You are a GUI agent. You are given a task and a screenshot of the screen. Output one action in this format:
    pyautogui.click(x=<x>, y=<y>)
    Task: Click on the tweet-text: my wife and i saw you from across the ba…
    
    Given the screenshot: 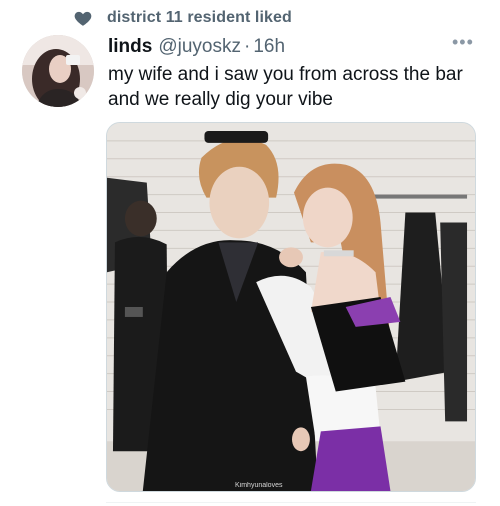 What is the action you would take?
    pyautogui.click(x=285, y=87)
    